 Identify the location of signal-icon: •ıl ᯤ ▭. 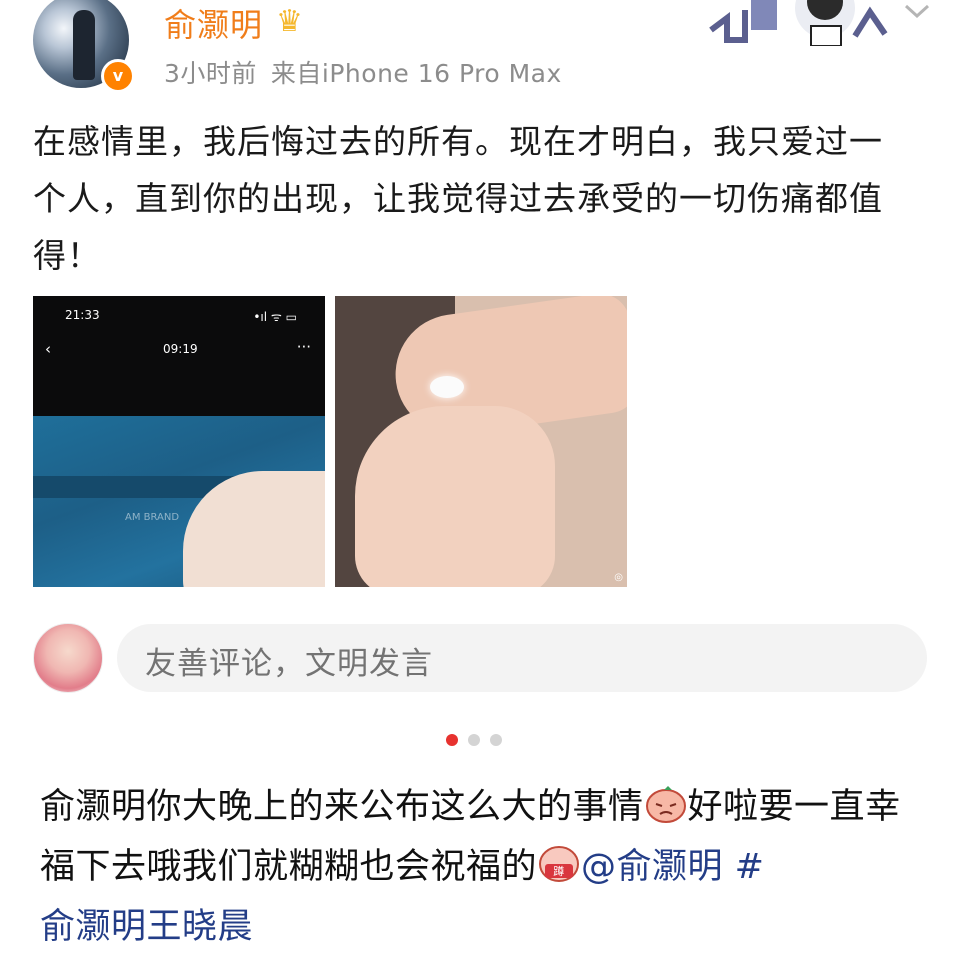
(275, 317).